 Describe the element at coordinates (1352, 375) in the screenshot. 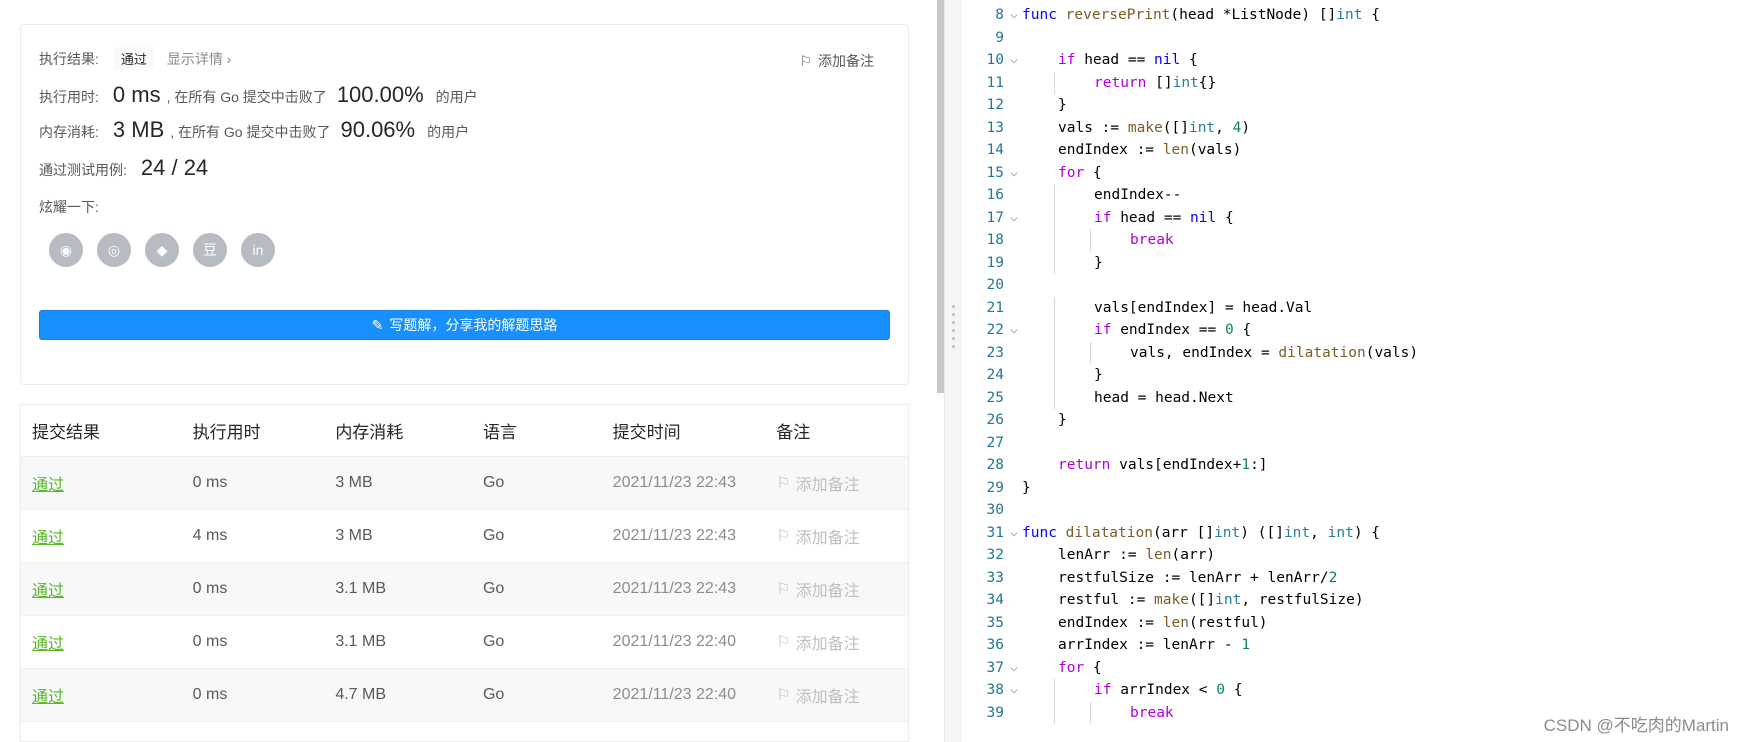

I see `code-line: 24}` at that location.